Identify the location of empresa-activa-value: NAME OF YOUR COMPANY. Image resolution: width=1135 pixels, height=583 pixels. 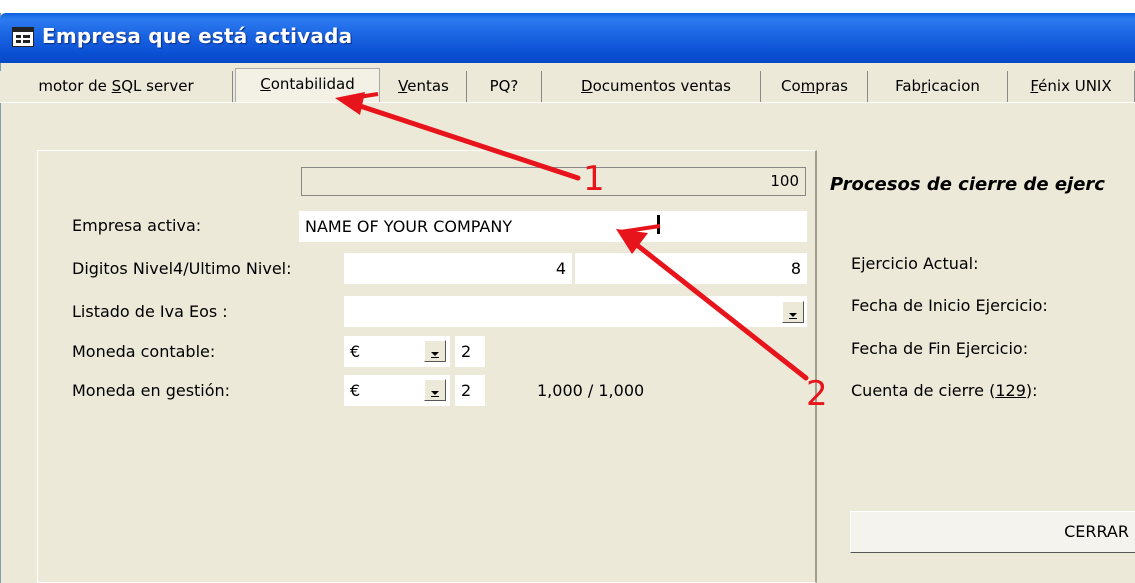
(409, 226).